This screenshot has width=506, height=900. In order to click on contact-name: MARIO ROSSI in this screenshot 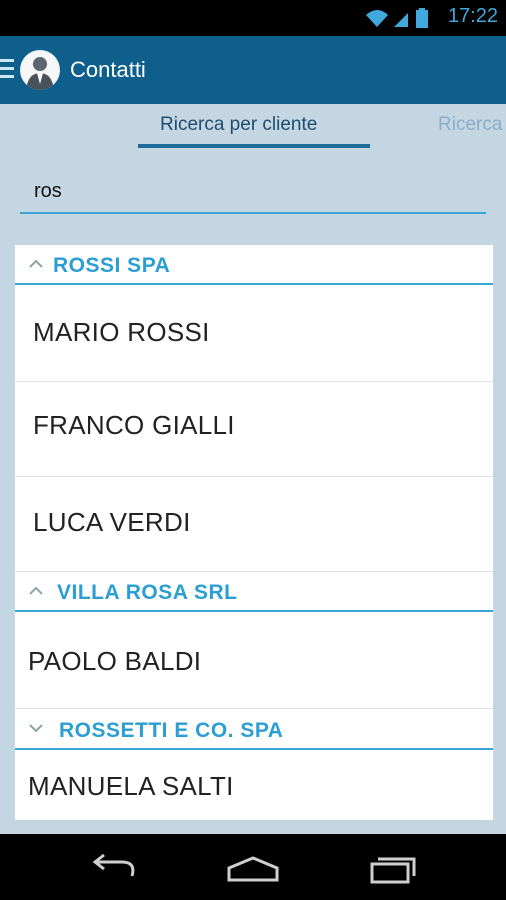, I will do `click(121, 332)`.